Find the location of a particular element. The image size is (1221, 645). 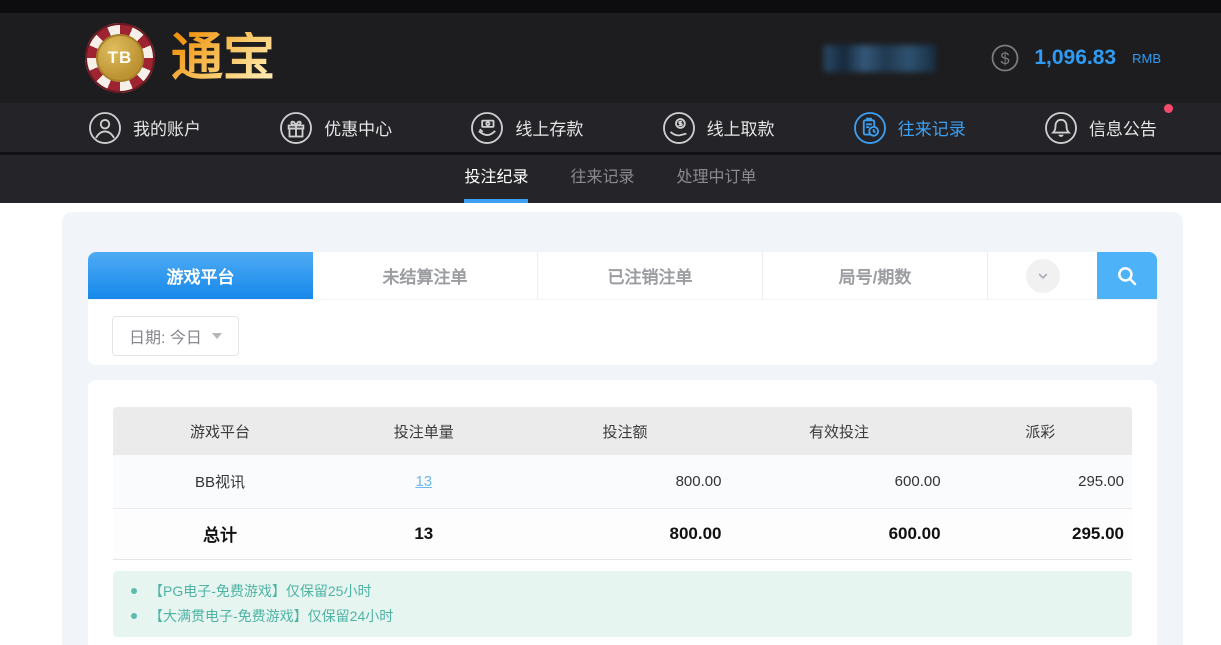

nav-label: 往来记录 is located at coordinates (931, 129).